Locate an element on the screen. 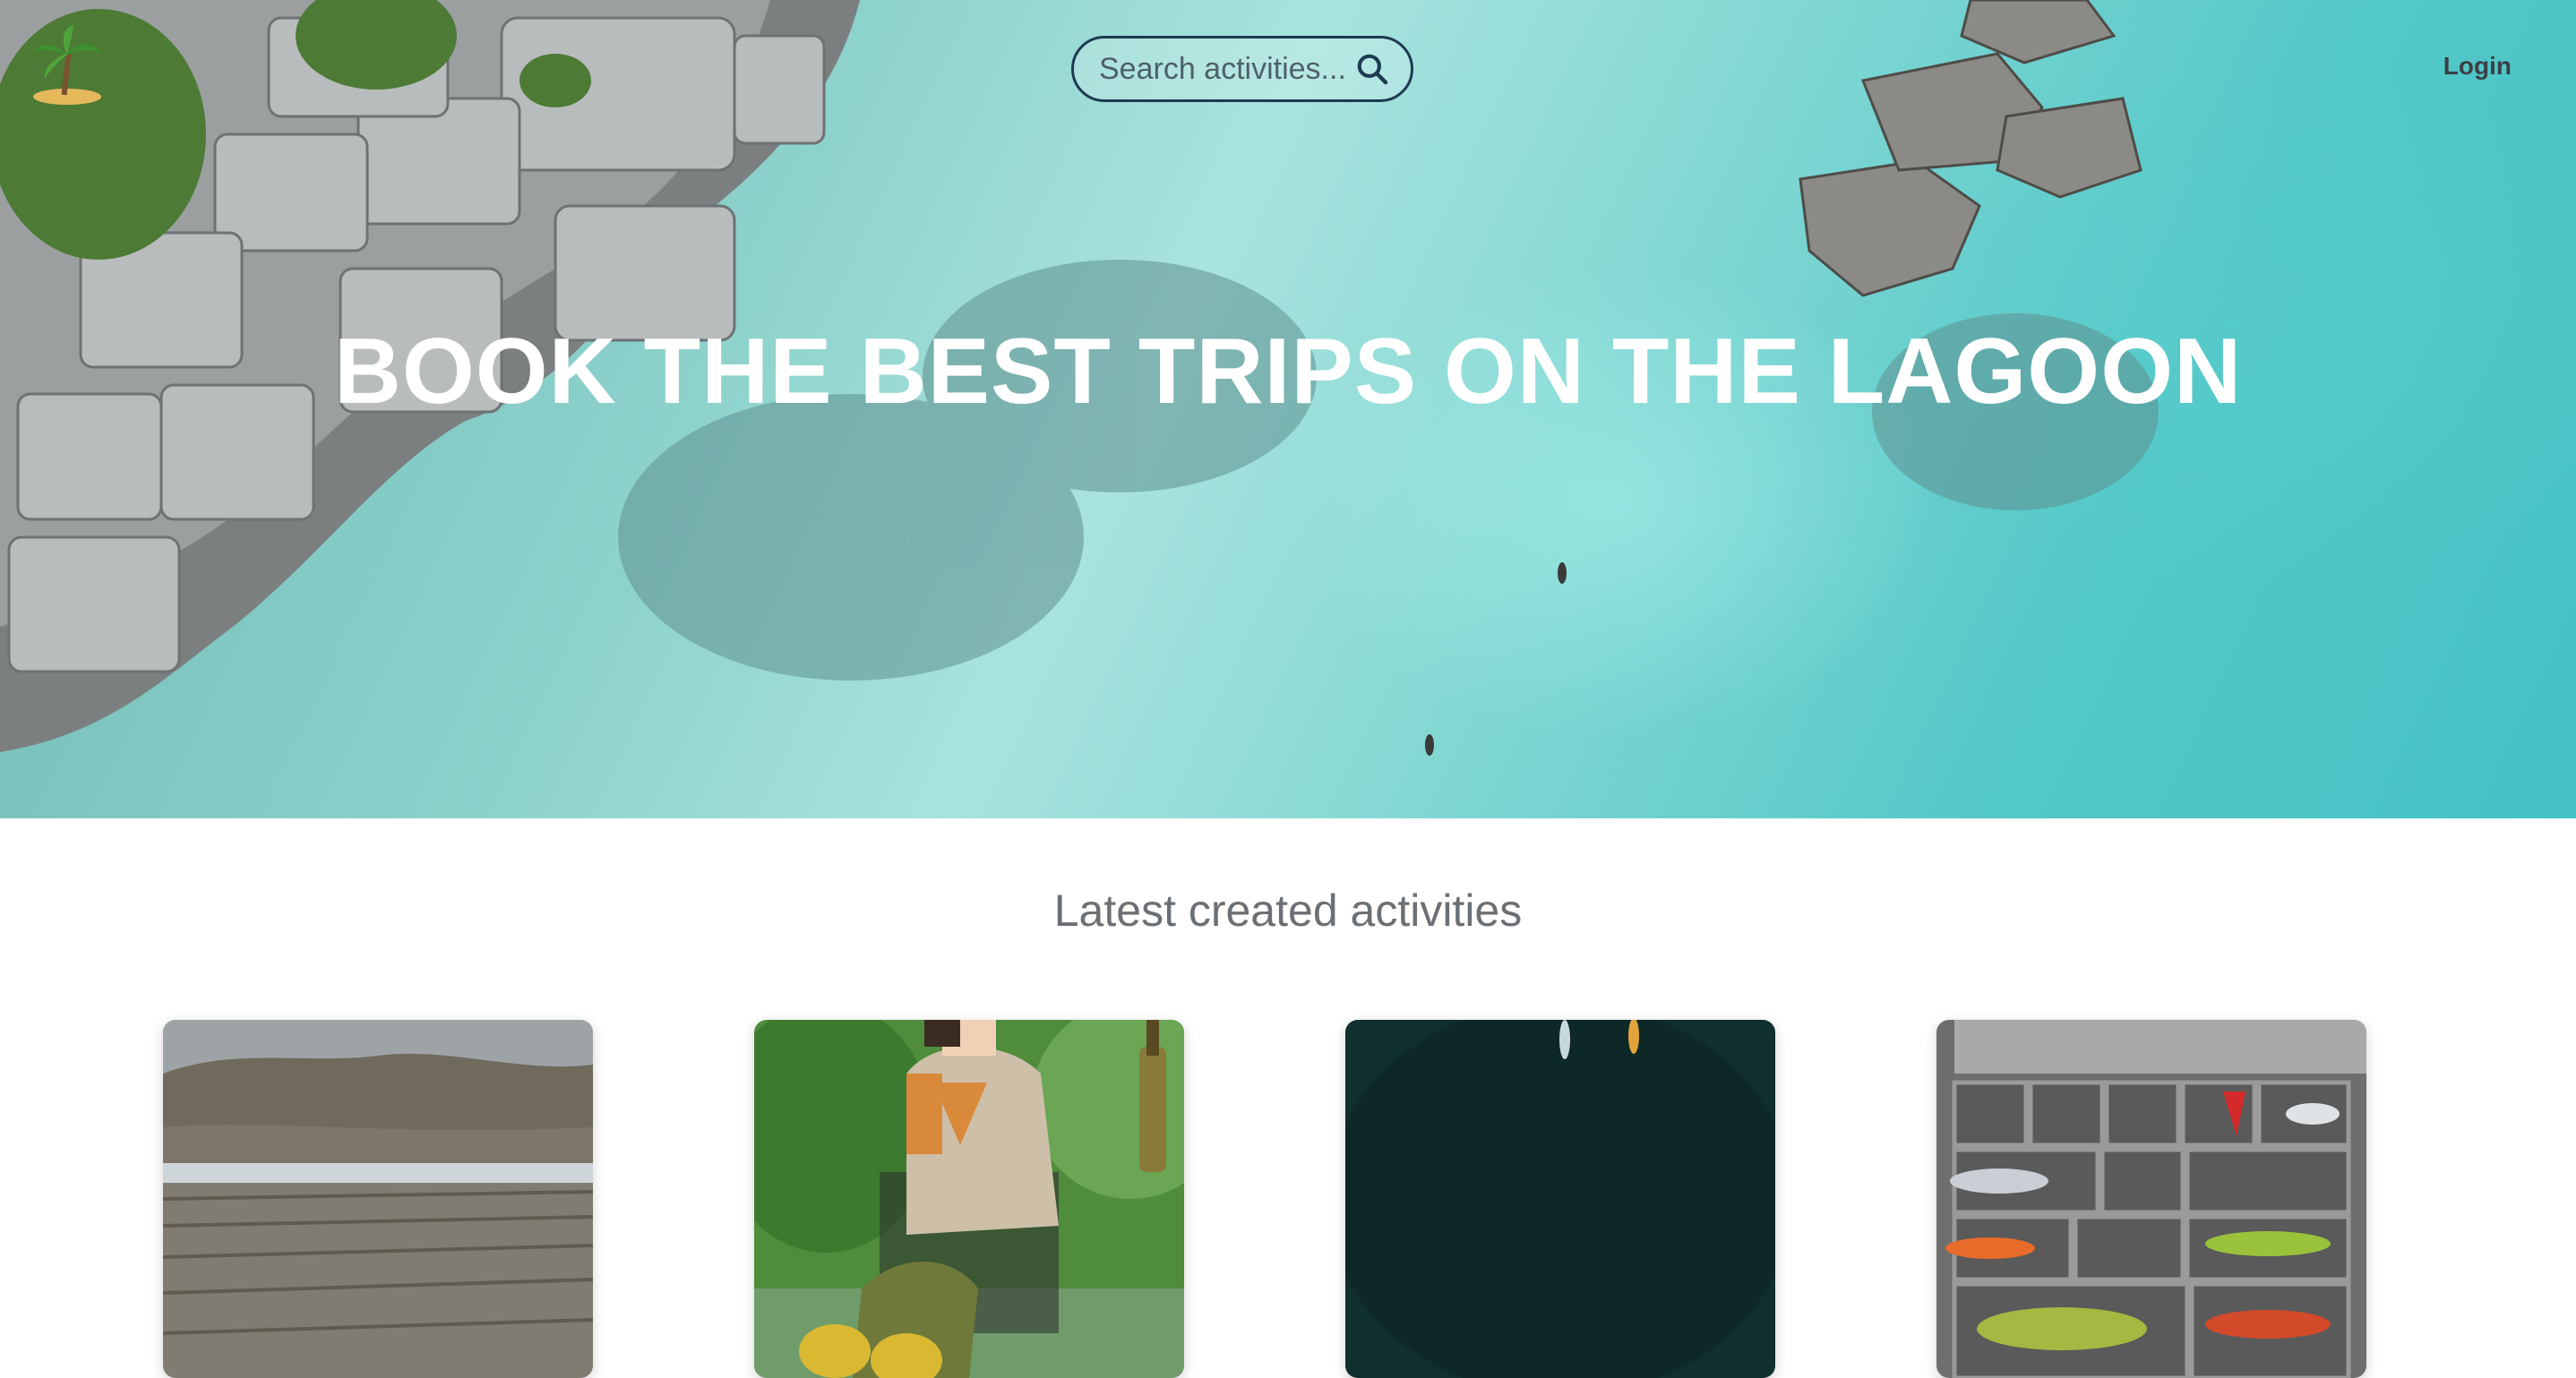 This screenshot has height=1378, width=2576. search-bar is located at coordinates (1242, 69).